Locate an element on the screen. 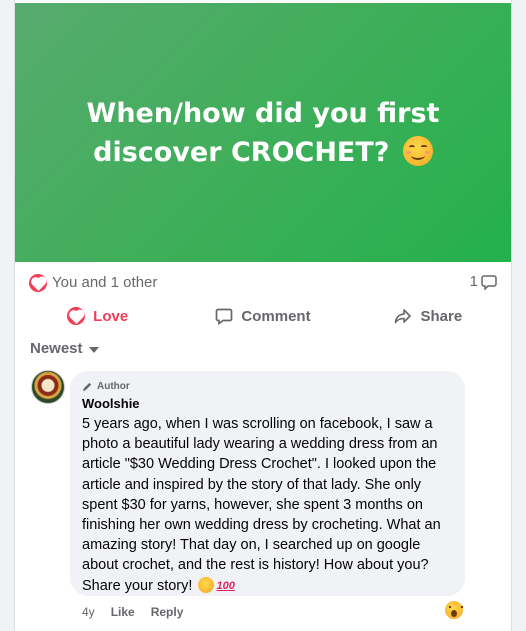 This screenshot has width=526, height=631. comment-timestamp: 4y is located at coordinates (88, 612).